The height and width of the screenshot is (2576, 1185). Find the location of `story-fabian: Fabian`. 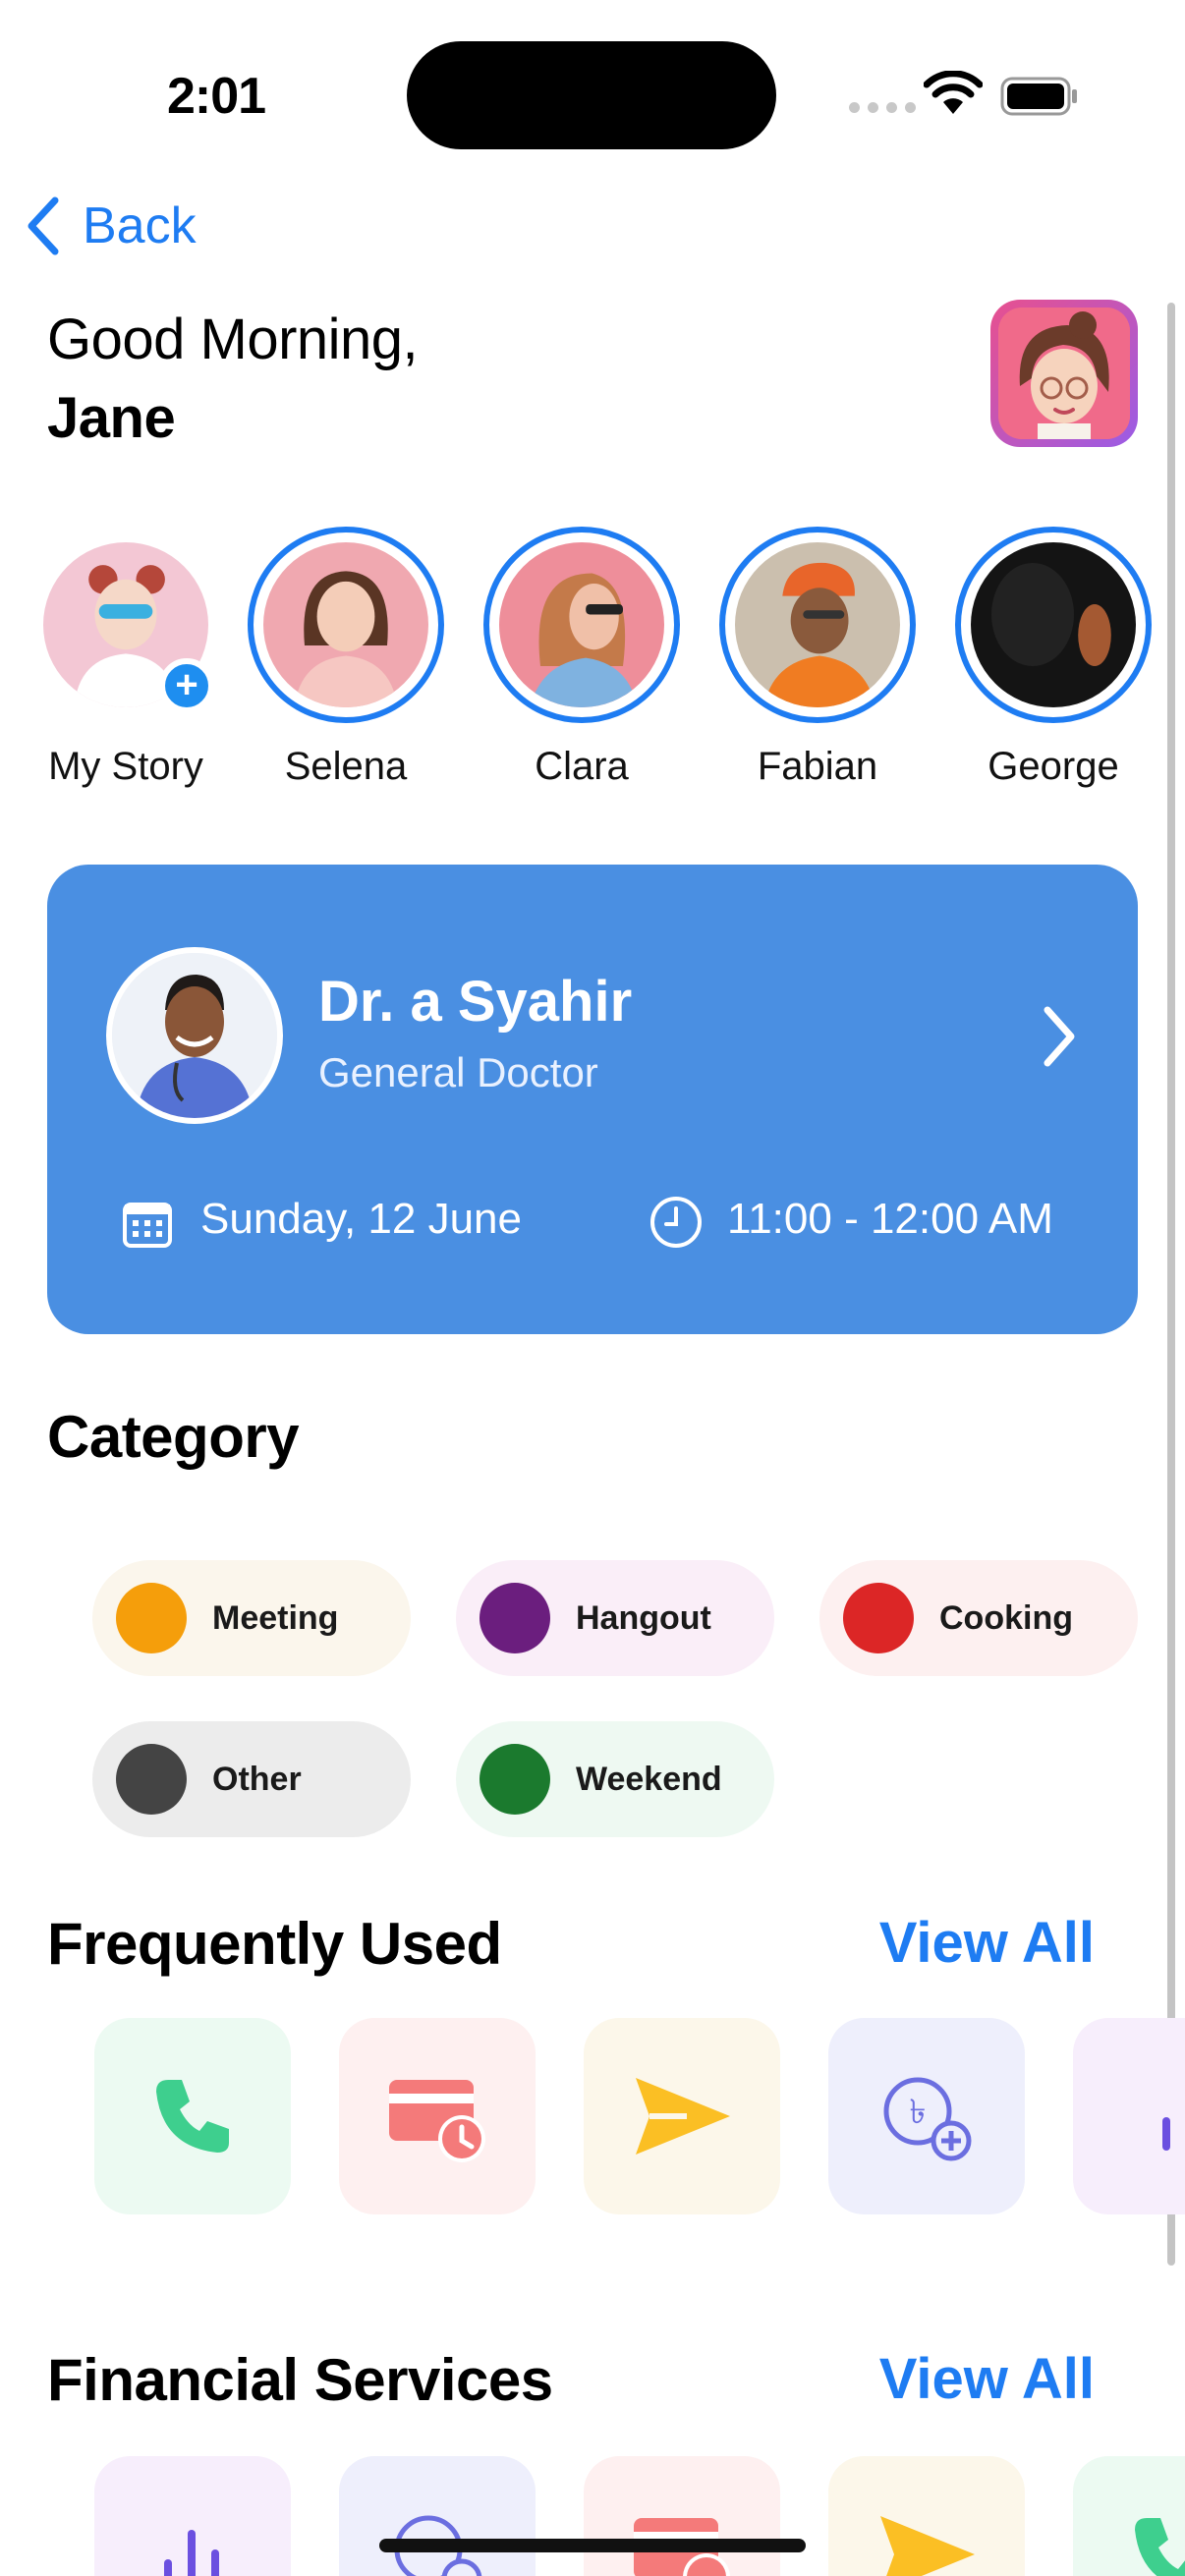

story-fabian: Fabian is located at coordinates (817, 658).